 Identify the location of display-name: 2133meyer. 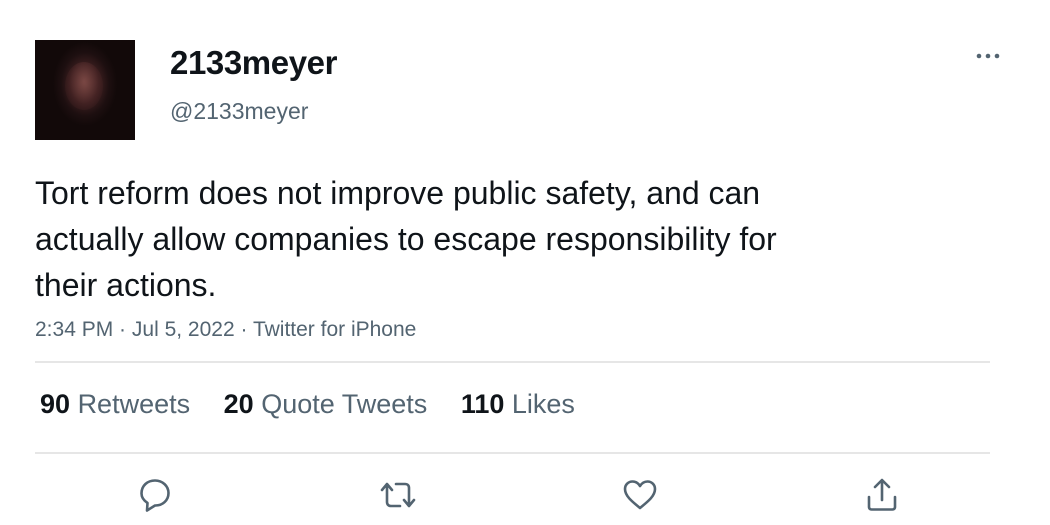
(253, 63).